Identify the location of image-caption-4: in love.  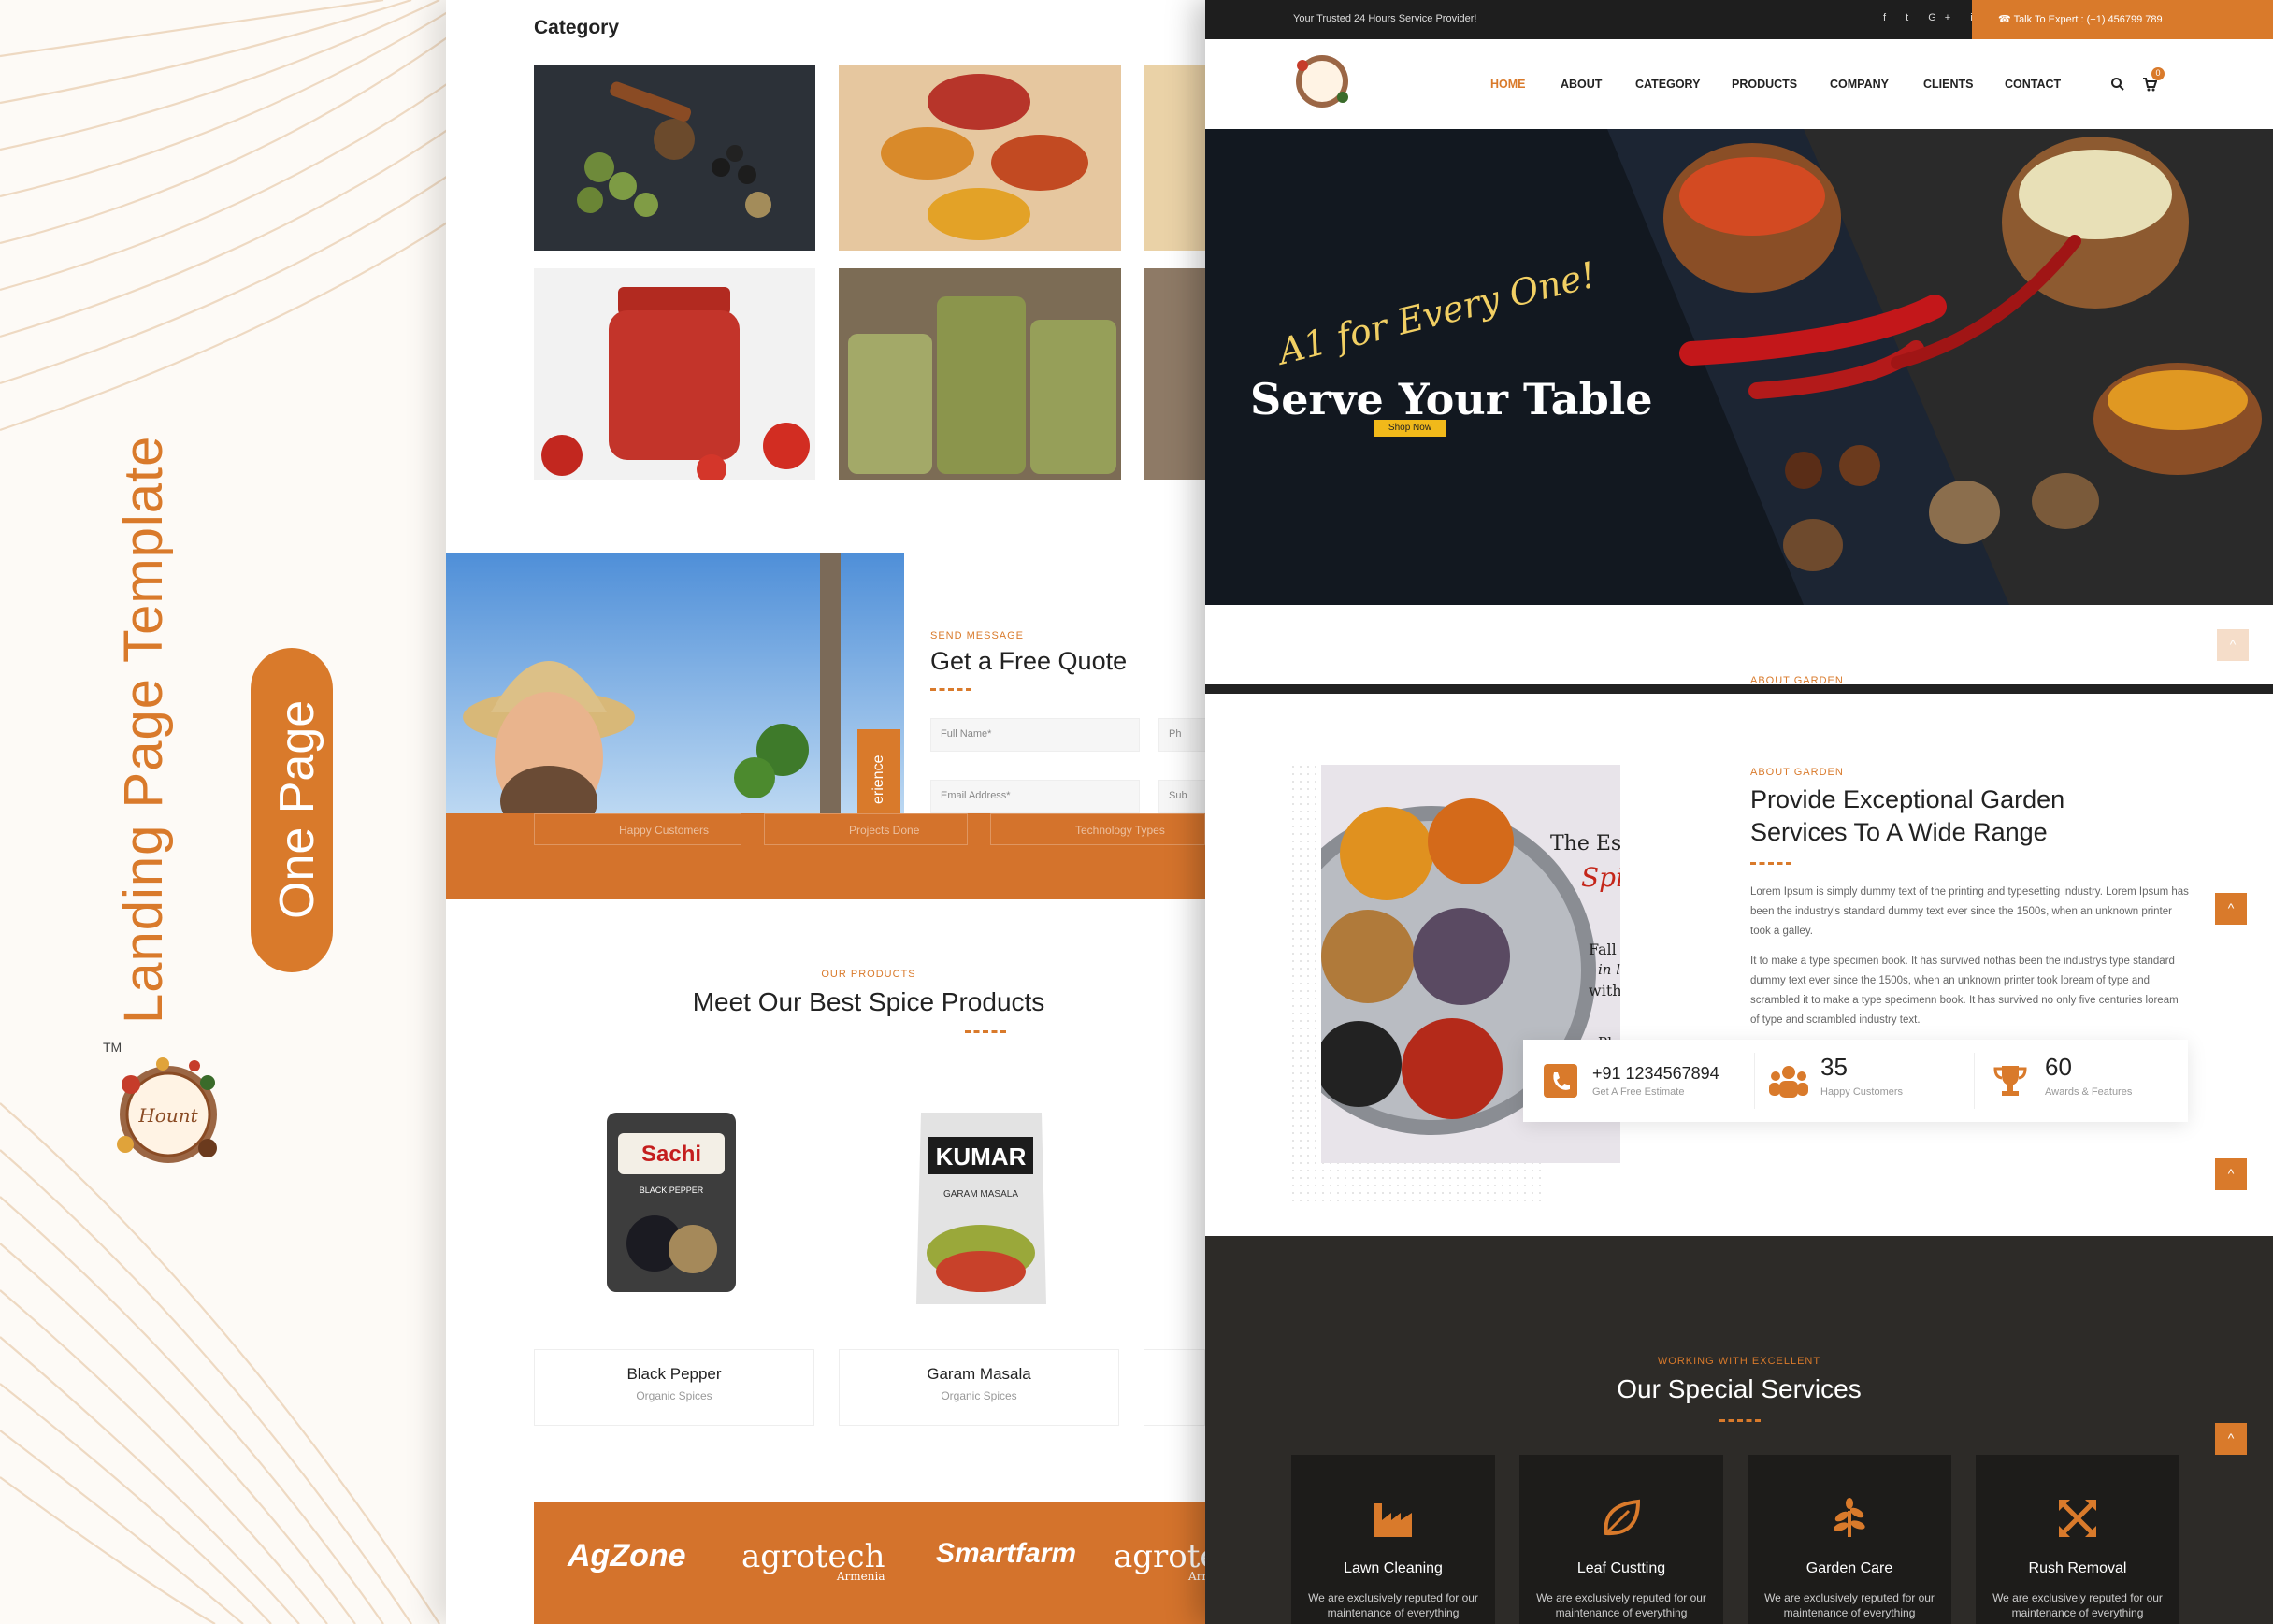
(1609, 969).